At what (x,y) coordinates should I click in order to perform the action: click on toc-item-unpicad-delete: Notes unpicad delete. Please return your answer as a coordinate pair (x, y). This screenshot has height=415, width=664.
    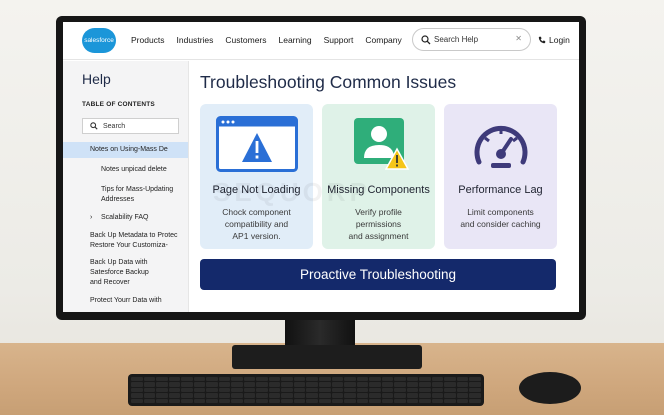
    Looking at the image, I should click on (134, 170).